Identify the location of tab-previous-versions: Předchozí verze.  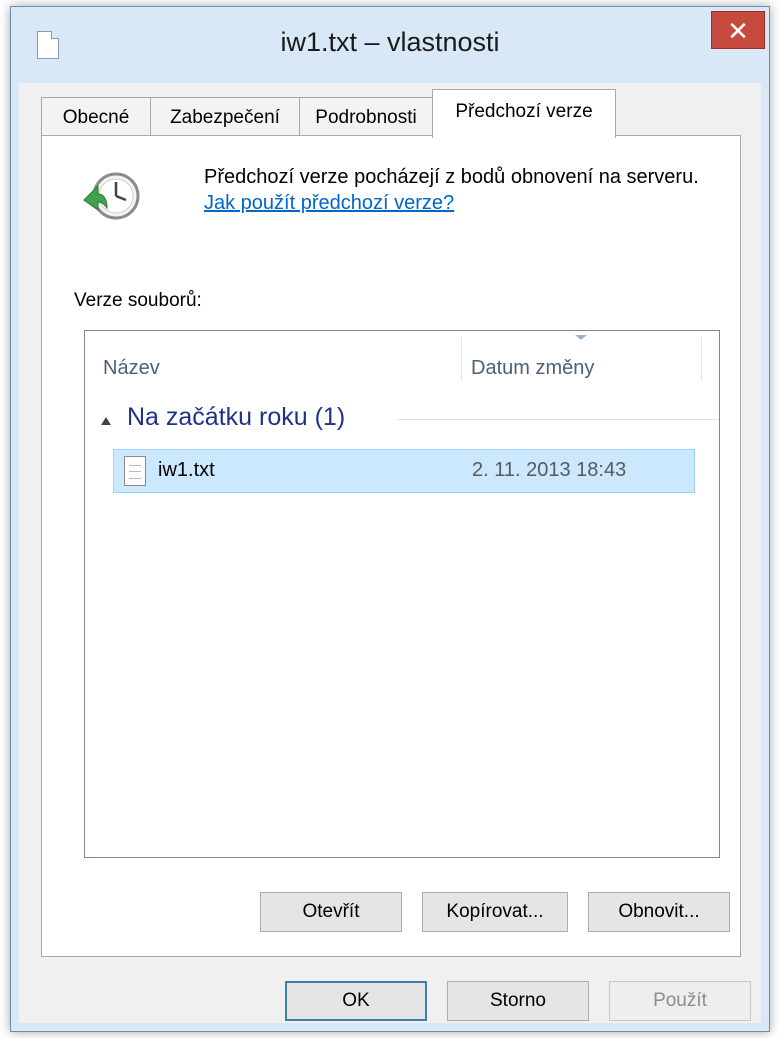
(524, 113).